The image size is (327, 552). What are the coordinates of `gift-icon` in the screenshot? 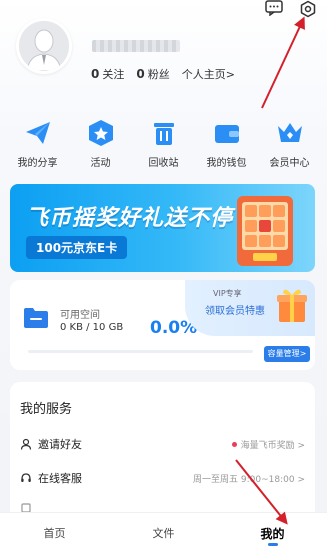 It's located at (292, 305).